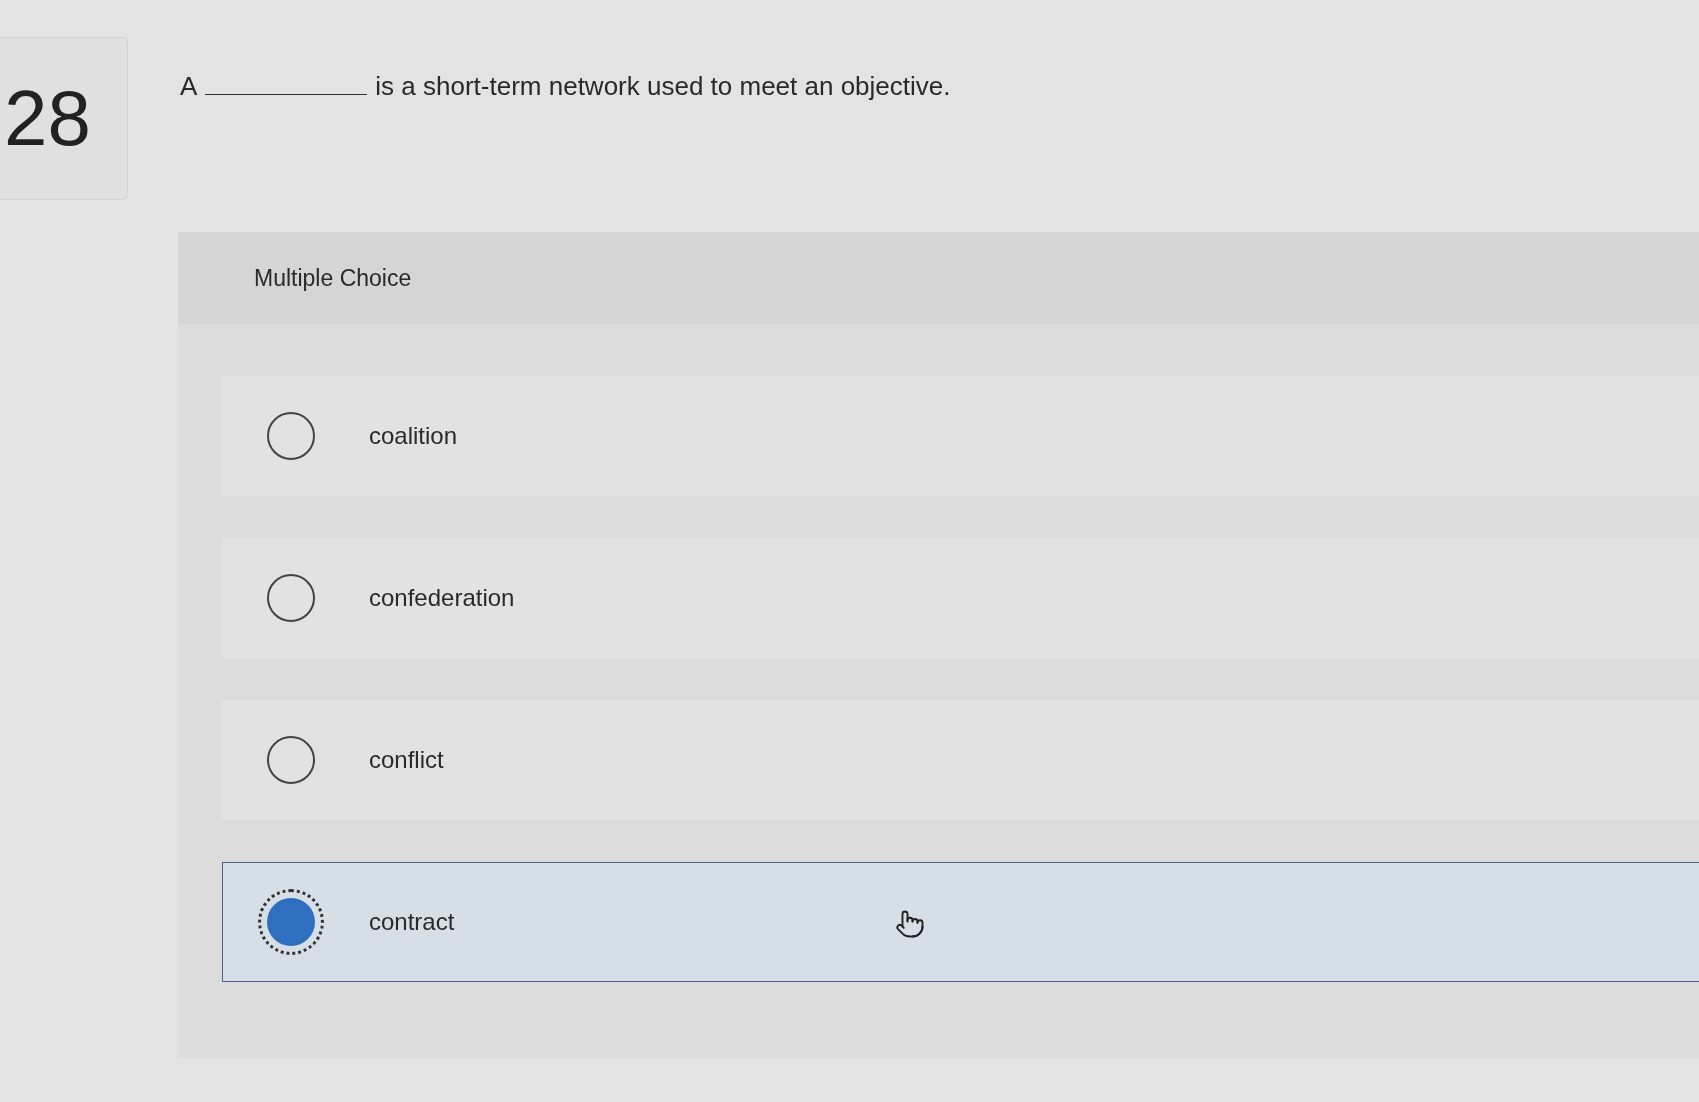  Describe the element at coordinates (960, 760) in the screenshot. I see `answer-option: conflict` at that location.